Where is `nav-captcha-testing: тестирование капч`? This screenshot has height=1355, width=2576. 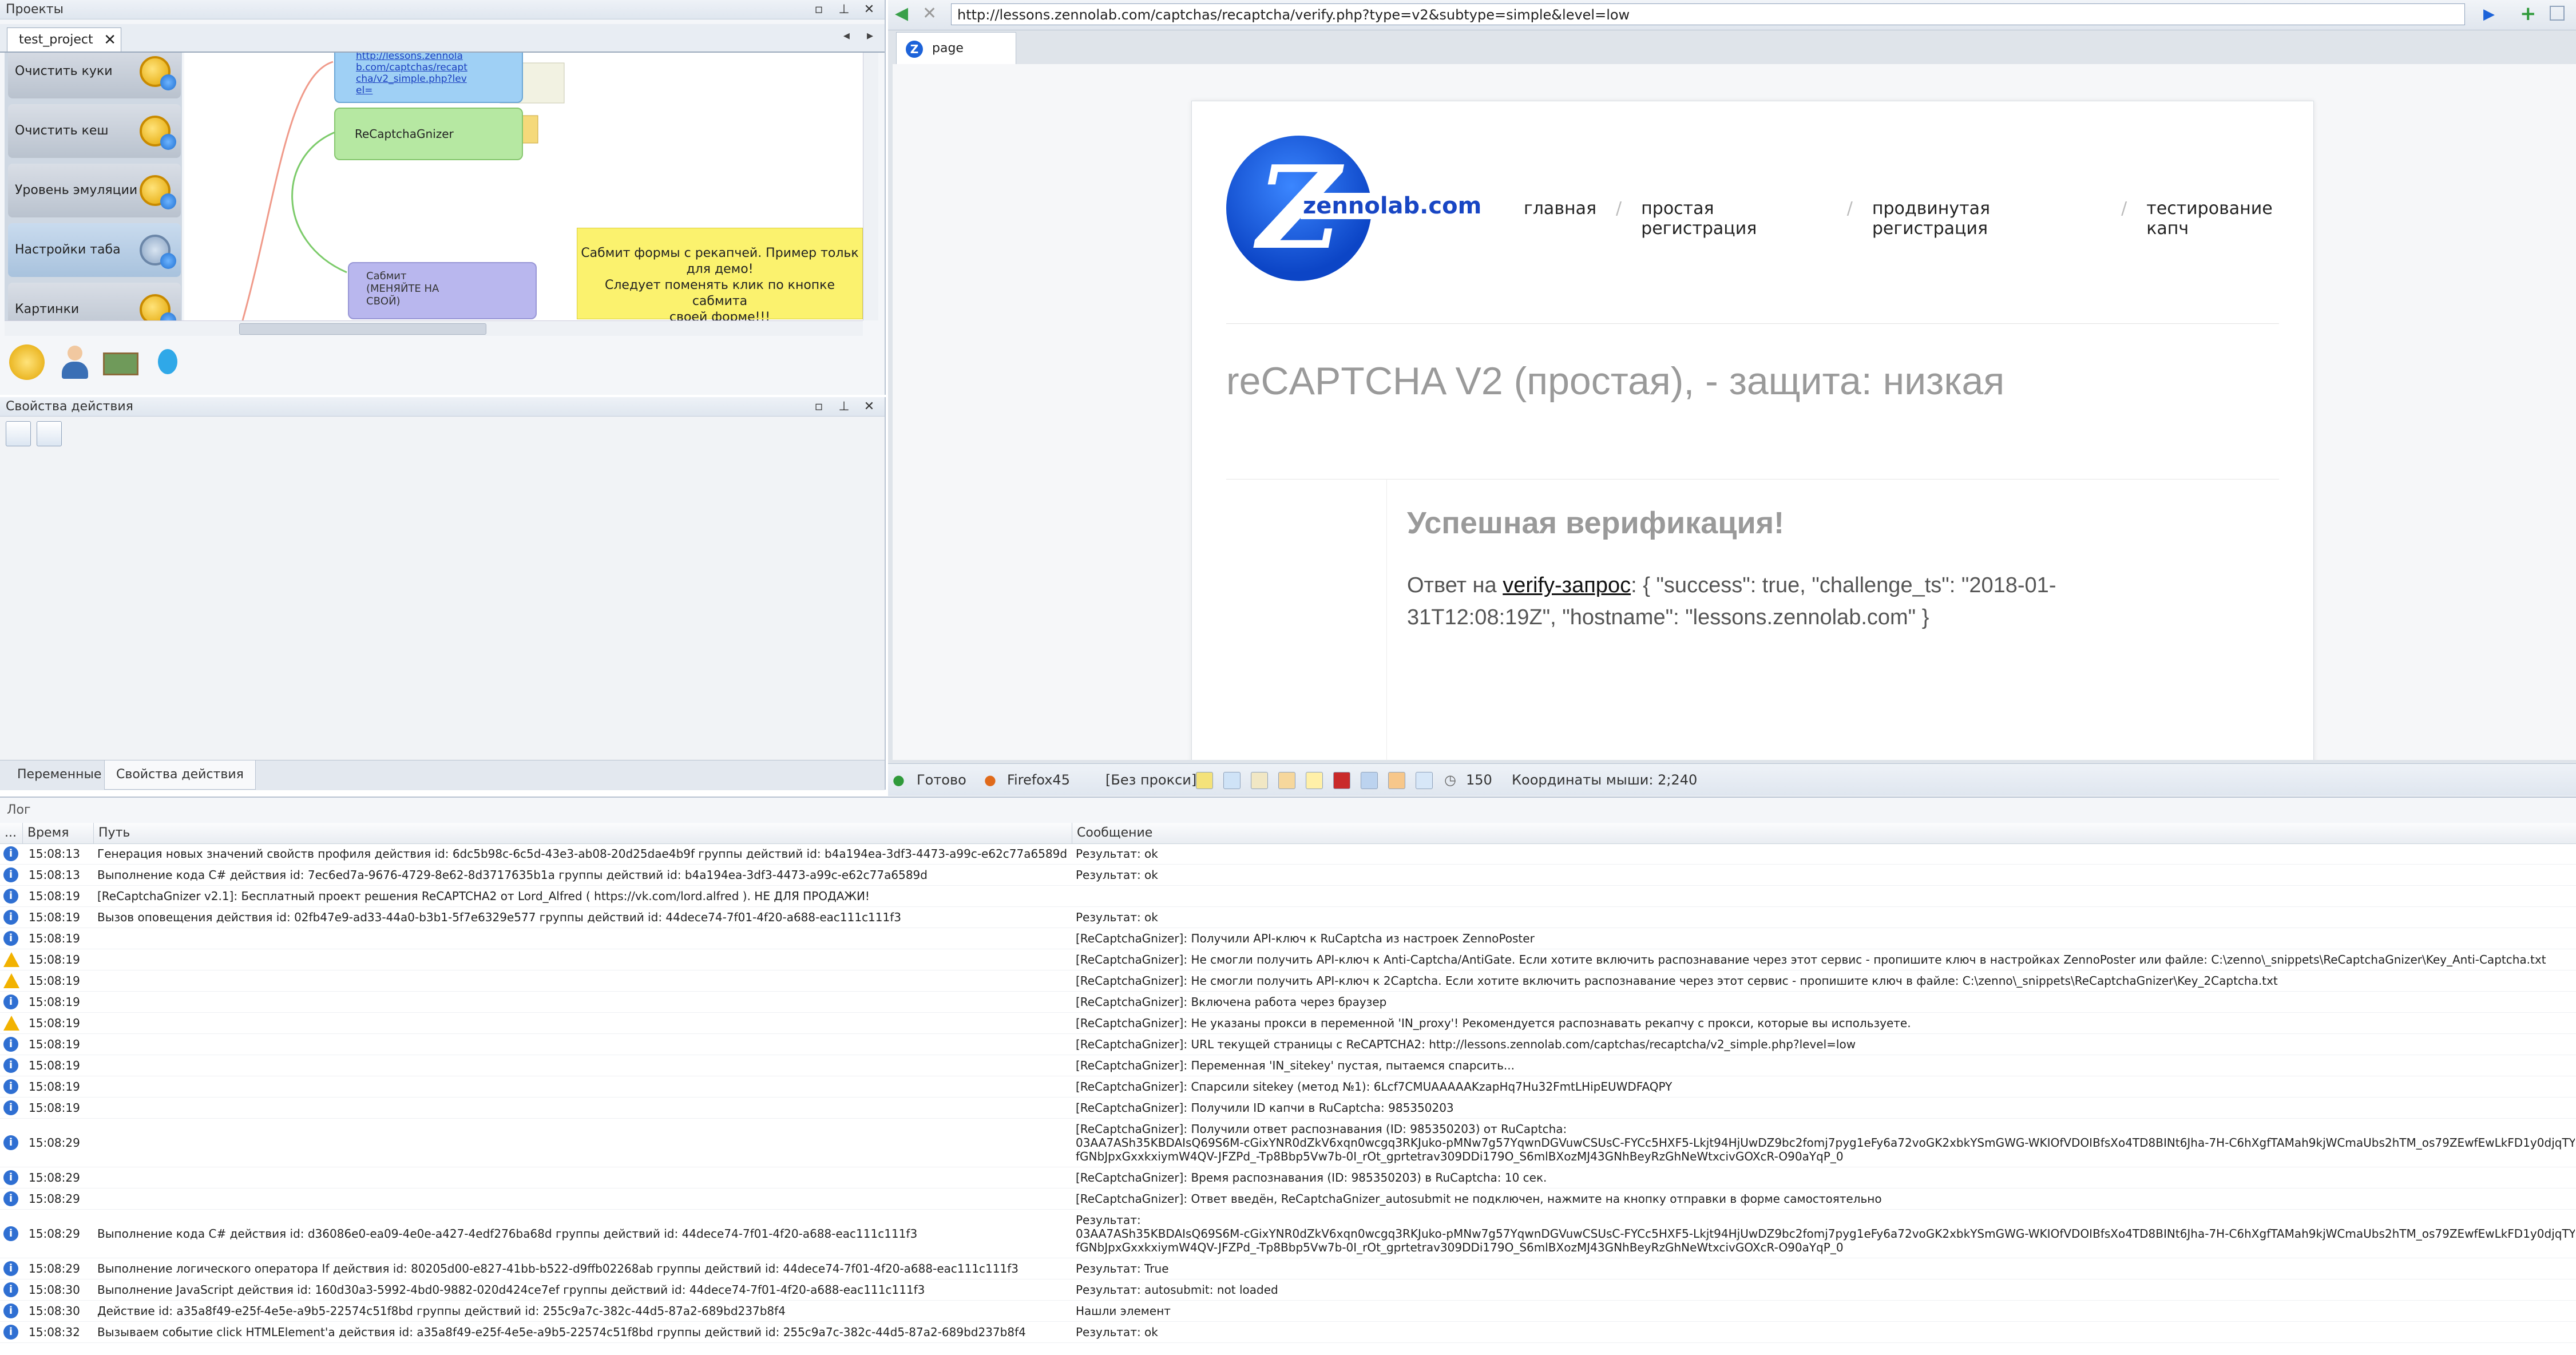 nav-captcha-testing: тестирование капч is located at coordinates (2230, 219).